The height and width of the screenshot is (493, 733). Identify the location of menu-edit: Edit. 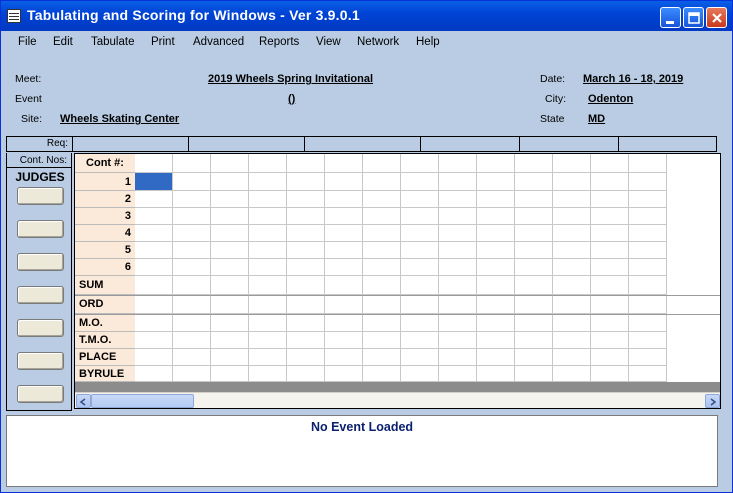
(63, 42).